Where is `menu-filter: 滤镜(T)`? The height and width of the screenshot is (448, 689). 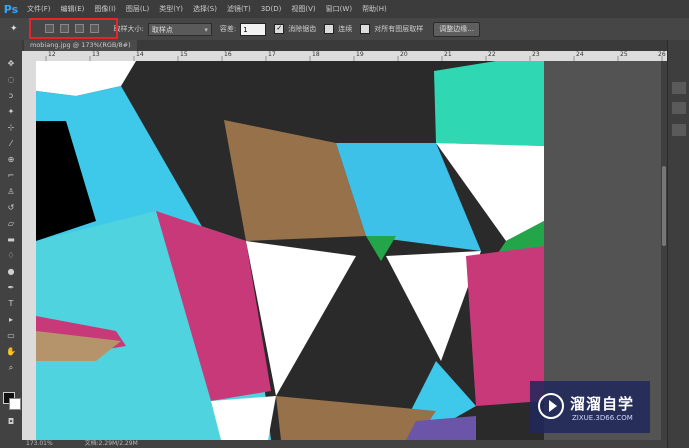 menu-filter: 滤镜(T) is located at coordinates (239, 9).